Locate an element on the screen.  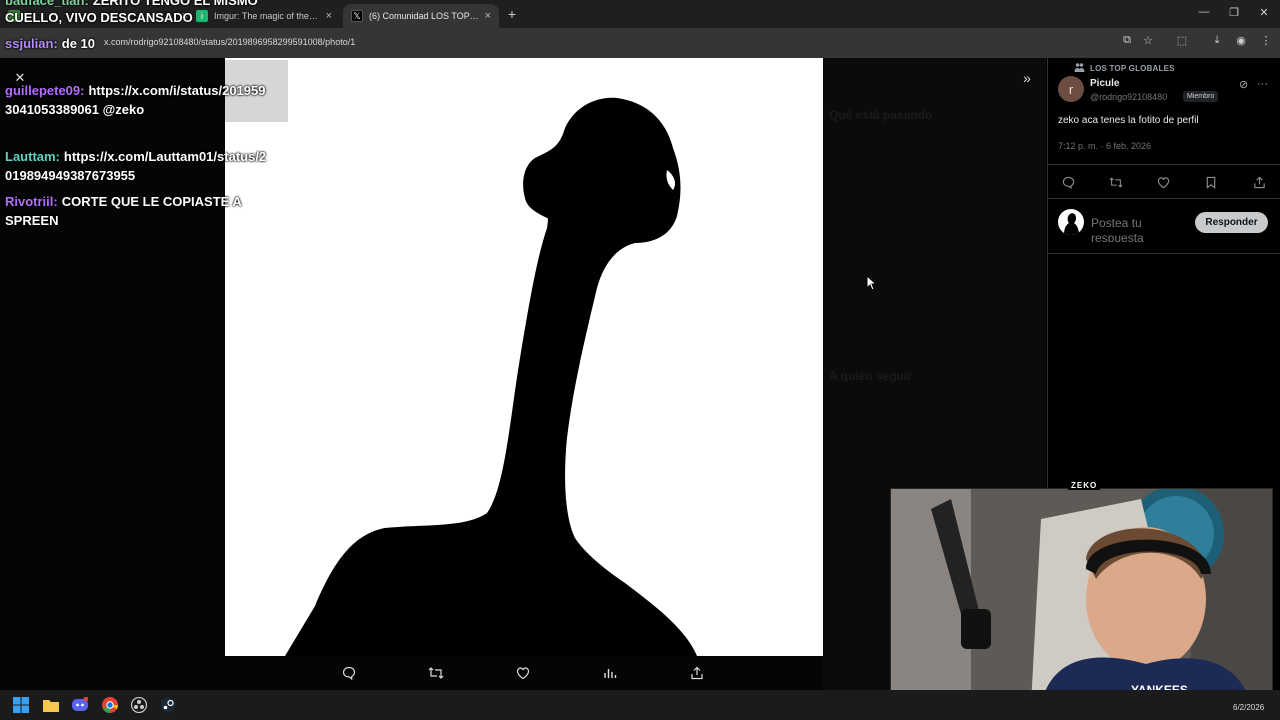
chat-message: 3041053389061 @zeko is located at coordinates (74, 109).